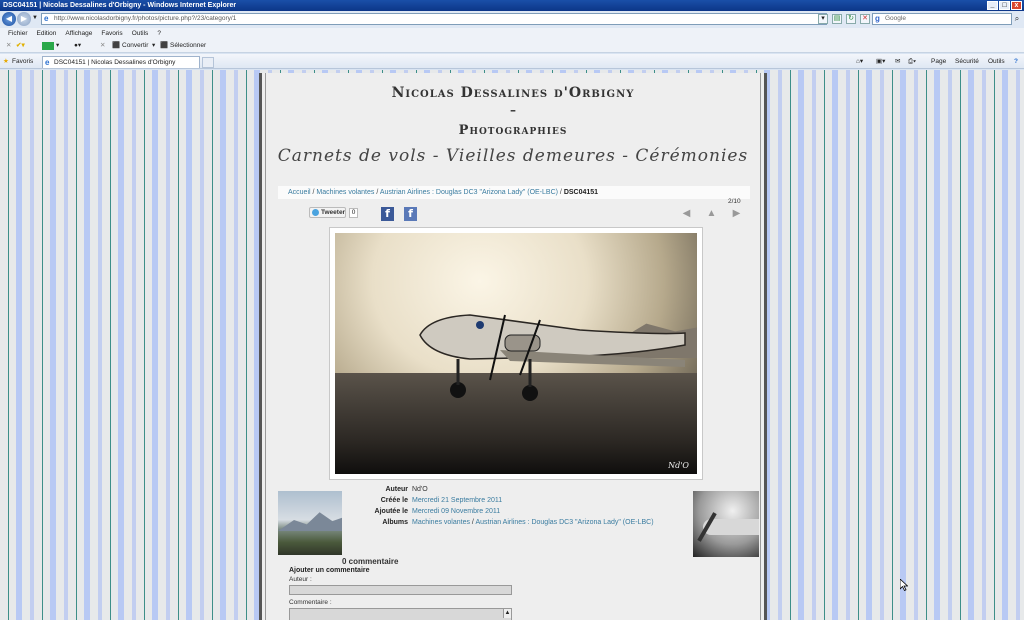 The image size is (1024, 620). Describe the element at coordinates (938, 61) in the screenshot. I see `page-menu: Page` at that location.